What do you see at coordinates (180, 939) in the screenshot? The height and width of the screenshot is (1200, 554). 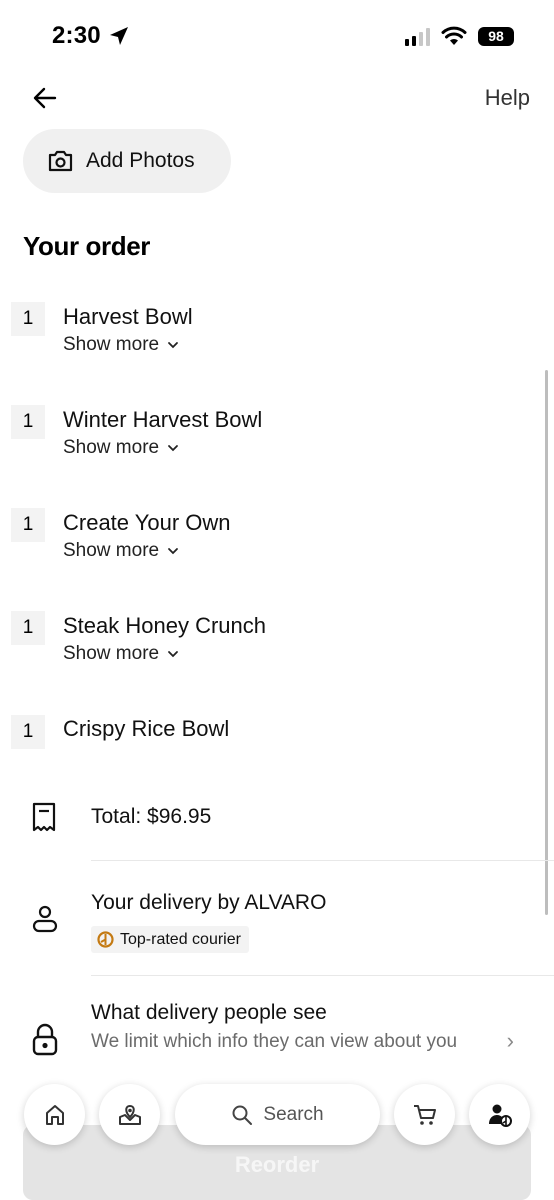 I see `badge-label: Top-rated courier` at bounding box center [180, 939].